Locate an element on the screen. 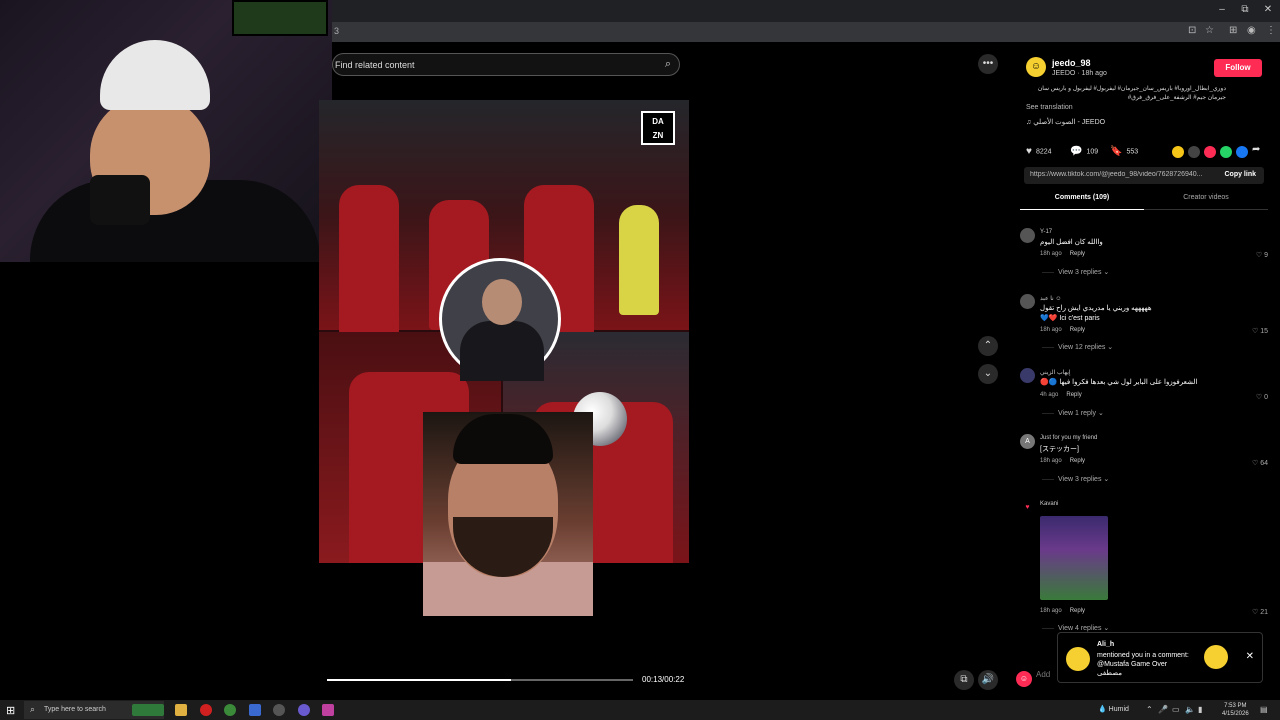 The height and width of the screenshot is (720, 1280). view-replies-button: View 4 replies ⌄ is located at coordinates (1075, 628).